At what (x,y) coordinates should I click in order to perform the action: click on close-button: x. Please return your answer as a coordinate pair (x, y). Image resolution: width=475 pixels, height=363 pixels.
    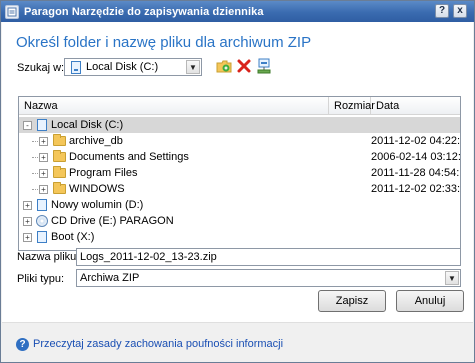
    Looking at the image, I should click on (460, 11).